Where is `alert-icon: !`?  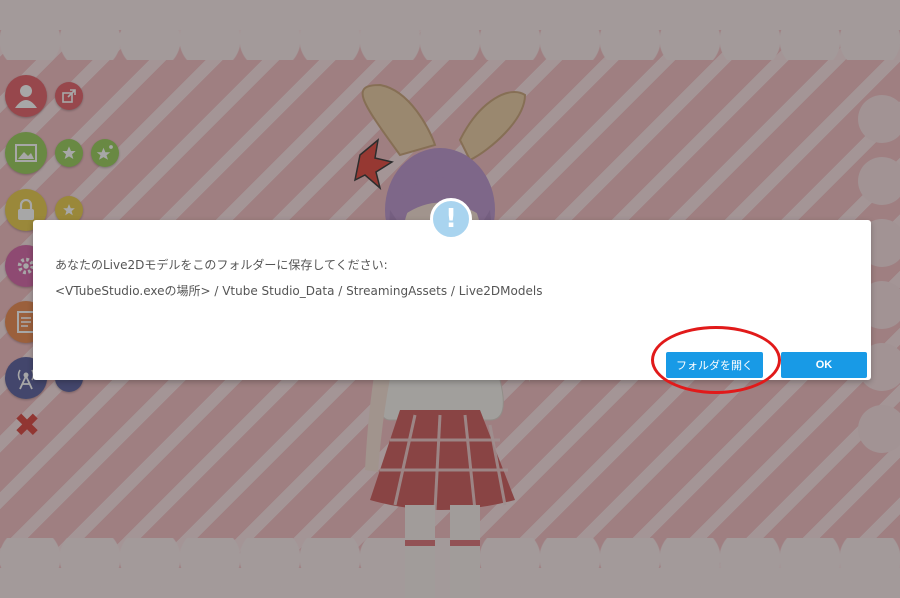
alert-icon: ! is located at coordinates (451, 219).